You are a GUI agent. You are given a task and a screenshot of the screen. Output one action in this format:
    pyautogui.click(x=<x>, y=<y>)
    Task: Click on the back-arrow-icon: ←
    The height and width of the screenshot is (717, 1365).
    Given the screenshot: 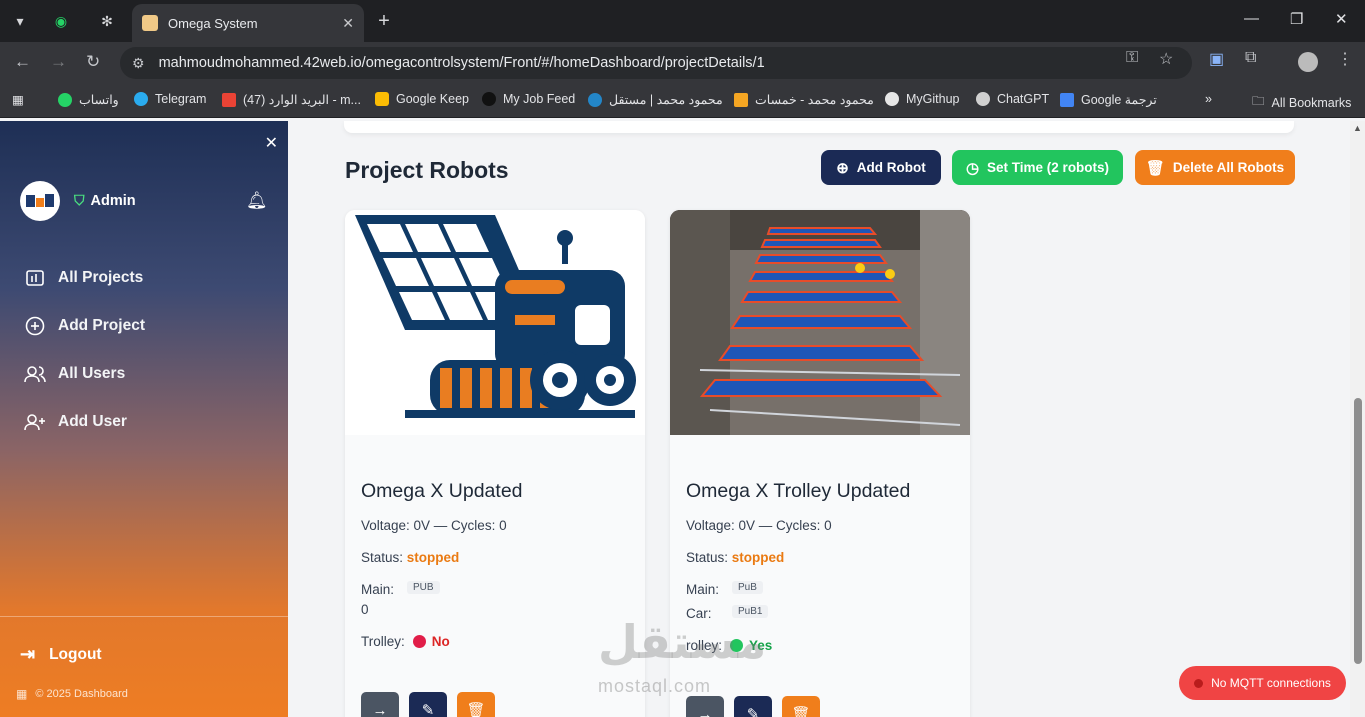 What is the action you would take?
    pyautogui.click(x=22, y=62)
    